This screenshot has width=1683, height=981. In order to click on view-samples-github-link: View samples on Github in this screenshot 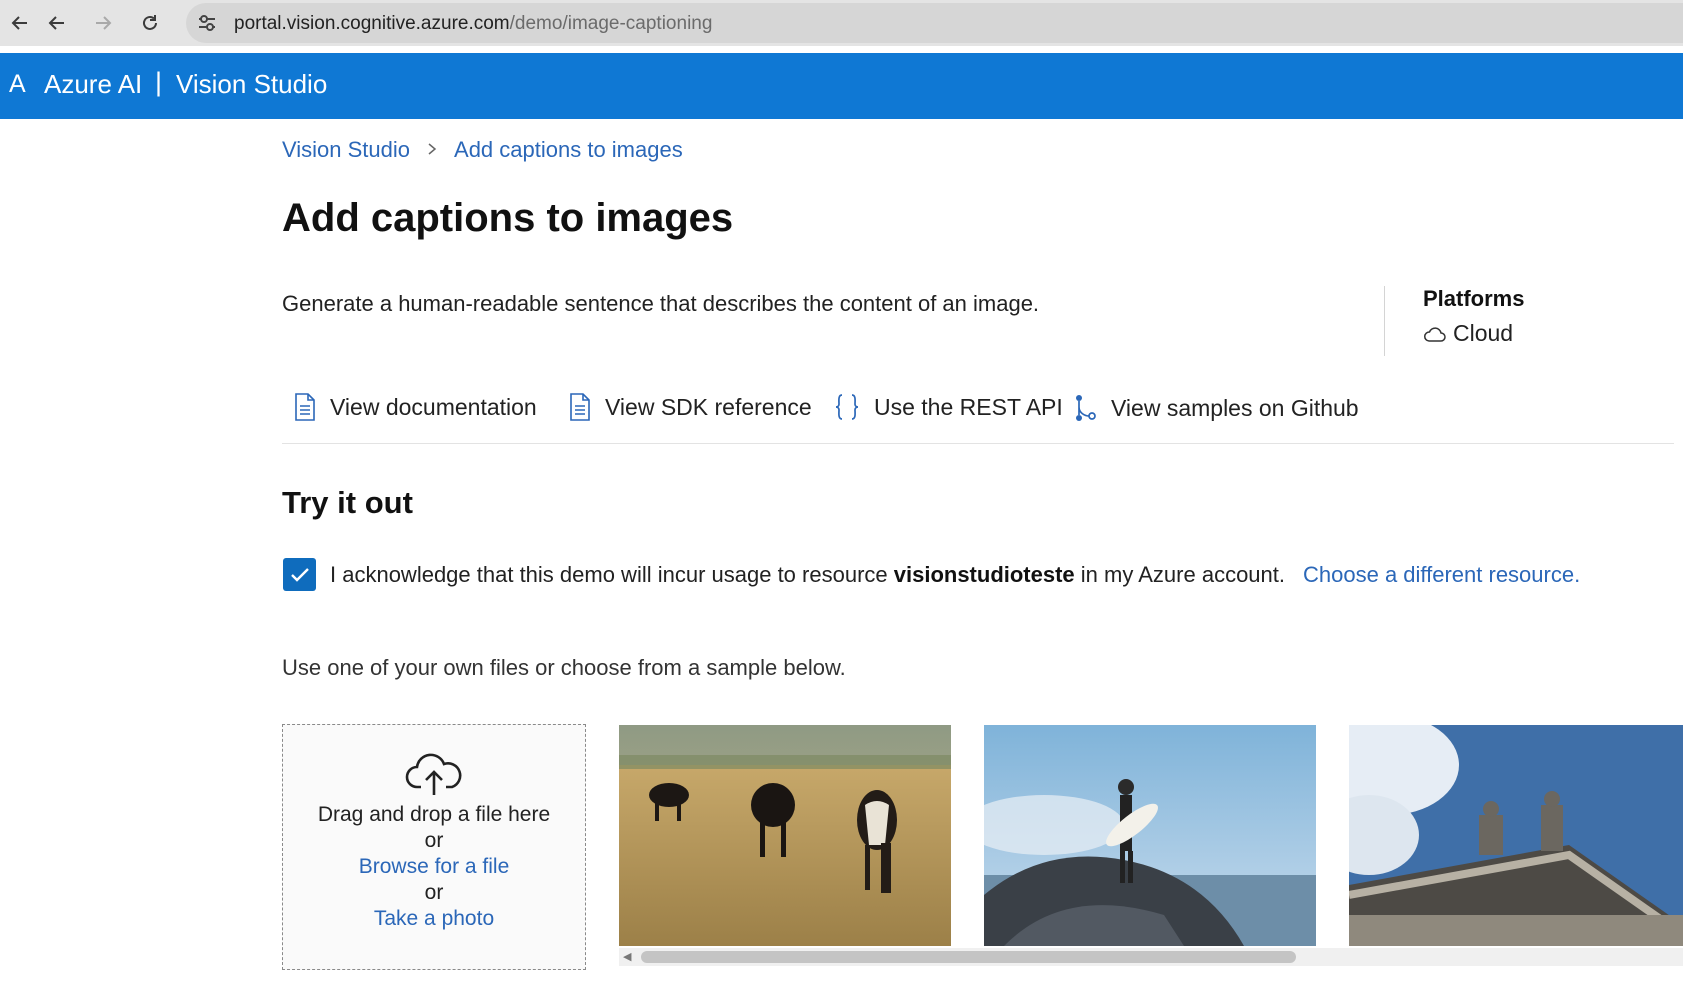, I will do `click(1216, 408)`.